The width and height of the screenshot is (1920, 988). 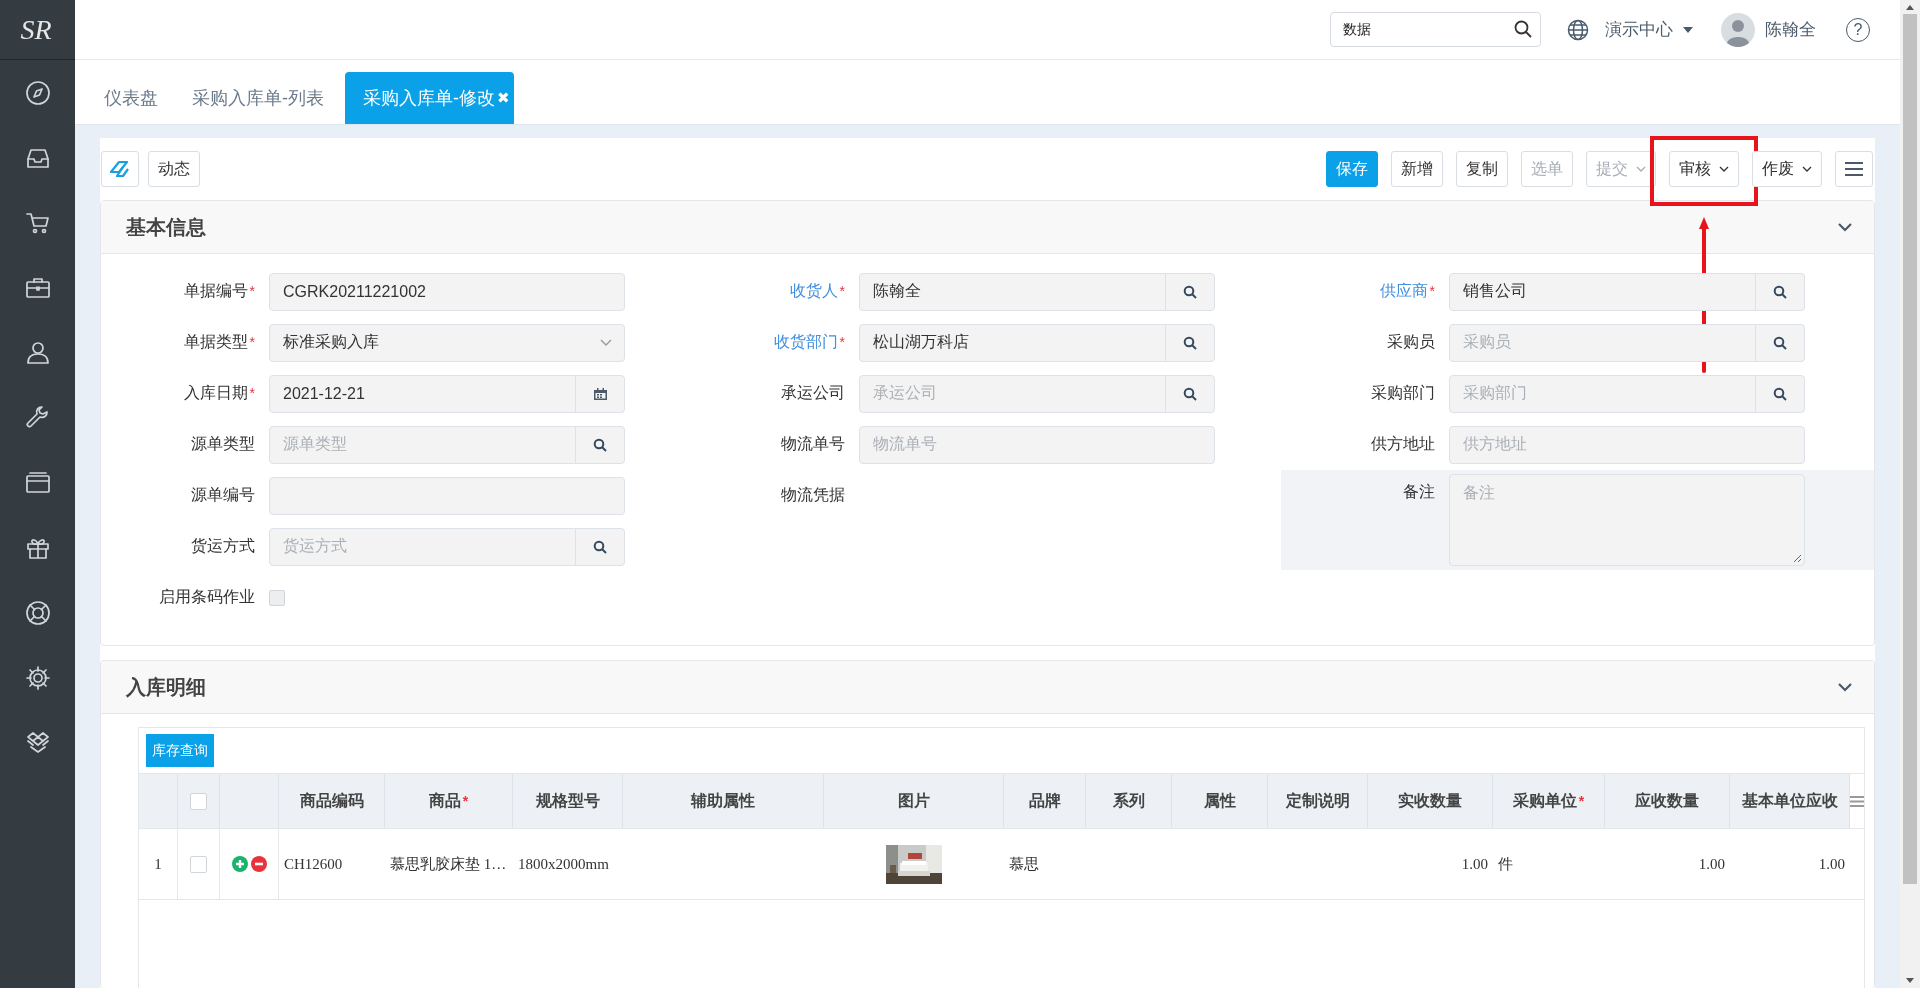 What do you see at coordinates (37, 92) in the screenshot?
I see `compass-icon` at bounding box center [37, 92].